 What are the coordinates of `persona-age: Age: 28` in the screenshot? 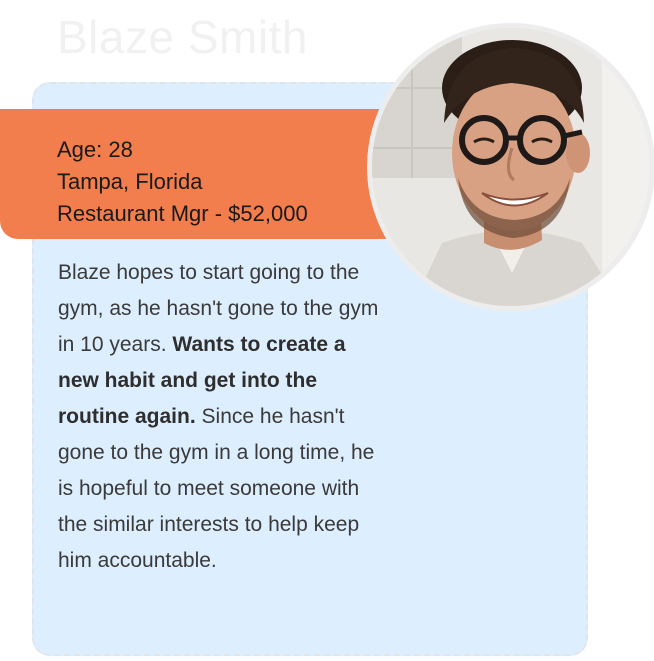 It's located at (95, 149).